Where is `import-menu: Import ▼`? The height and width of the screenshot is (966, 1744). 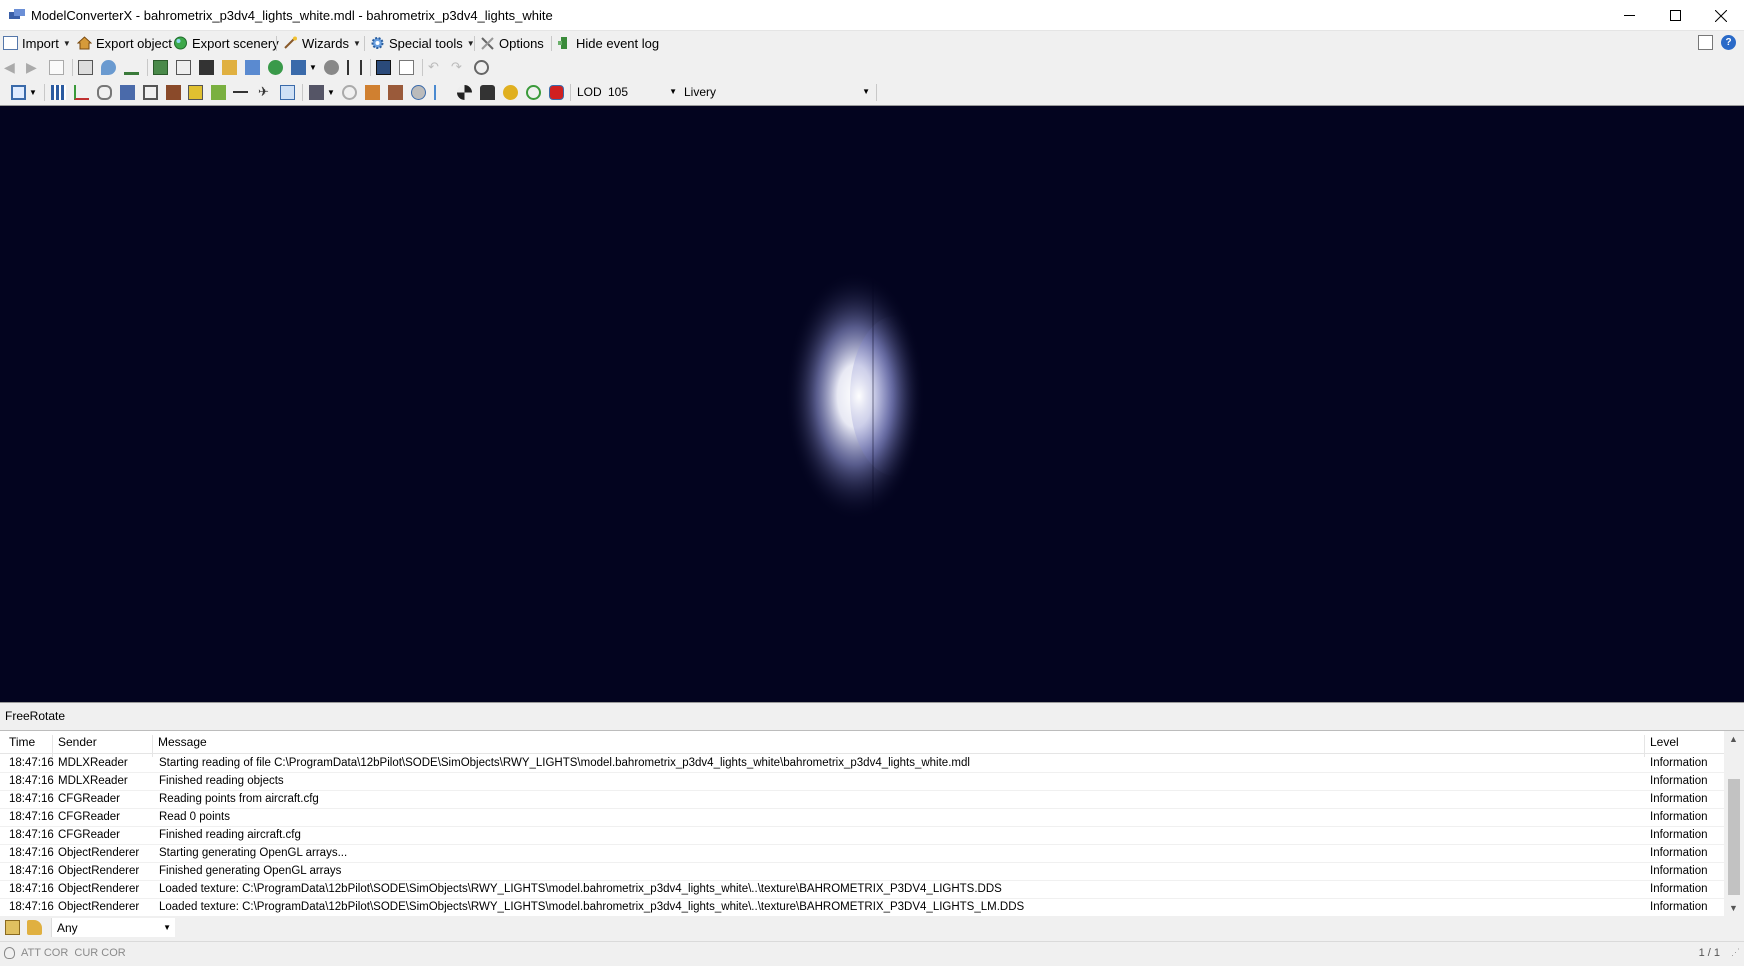
import-menu: Import ▼ is located at coordinates (37, 43).